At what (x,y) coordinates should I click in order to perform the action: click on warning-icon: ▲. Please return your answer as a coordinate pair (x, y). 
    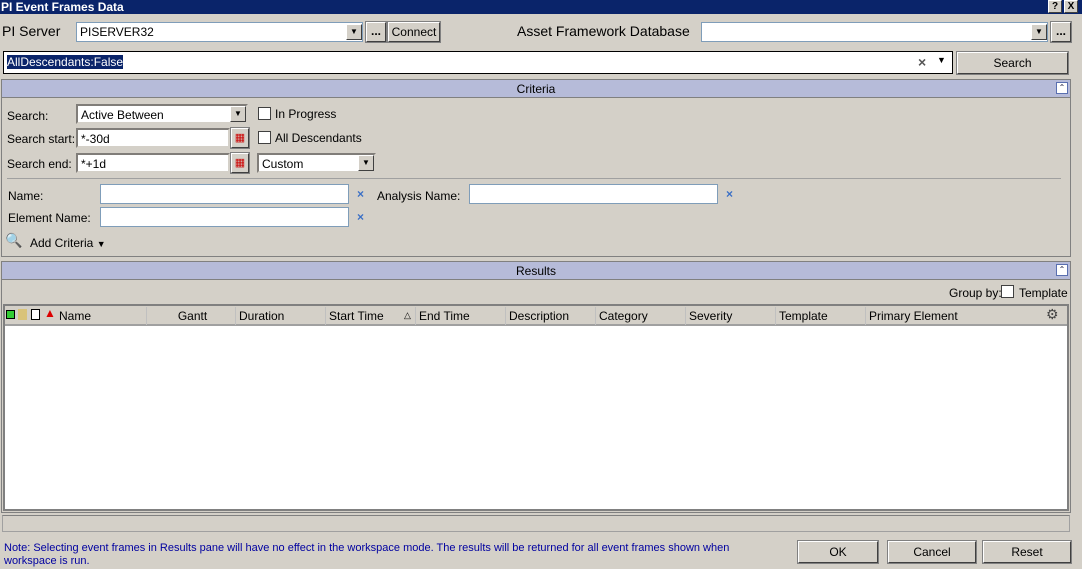
    Looking at the image, I should click on (50, 313).